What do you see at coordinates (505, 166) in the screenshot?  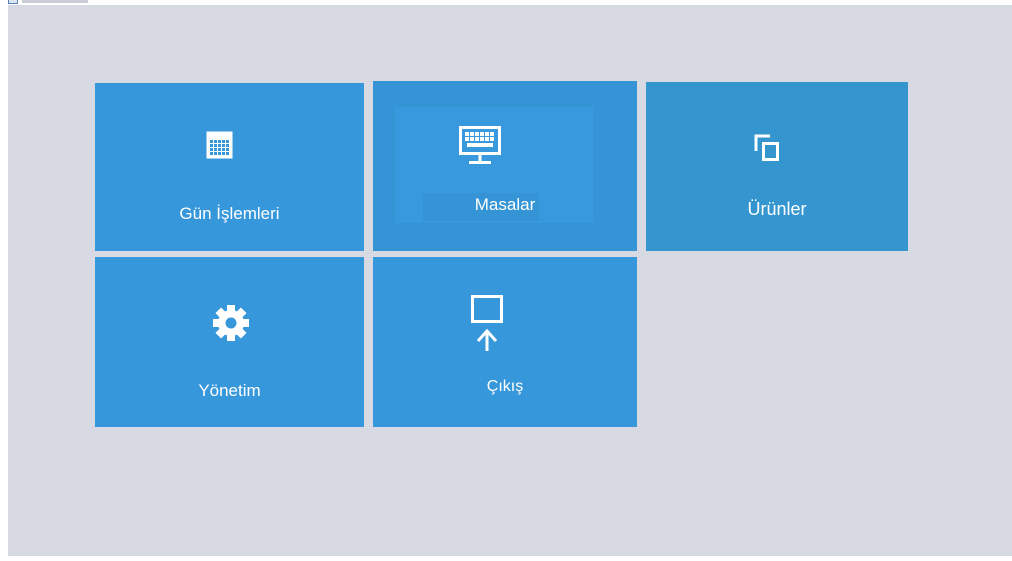 I see `tile-masalar: Masalar` at bounding box center [505, 166].